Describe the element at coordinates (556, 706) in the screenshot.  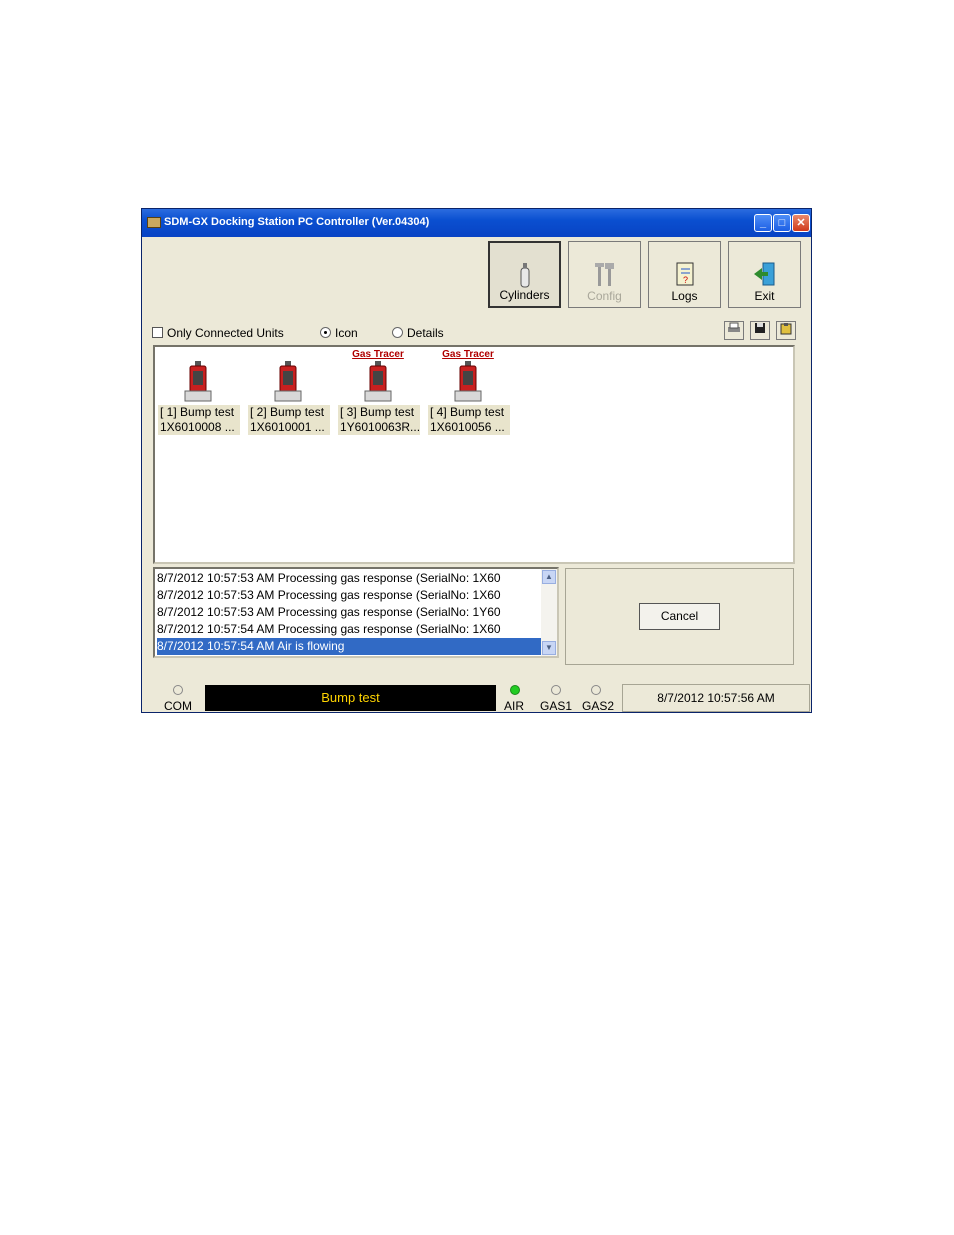
I see `gas1-label: GAS1` at that location.